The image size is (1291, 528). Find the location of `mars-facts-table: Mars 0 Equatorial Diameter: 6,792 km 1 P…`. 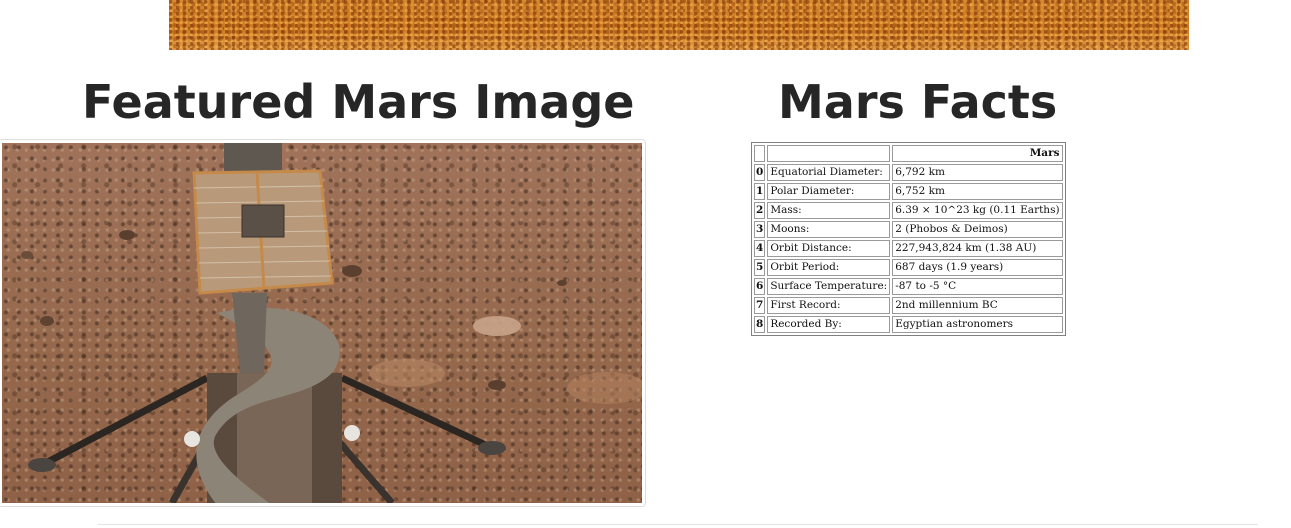

mars-facts-table: Mars 0 Equatorial Diameter: 6,792 km 1 P… is located at coordinates (908, 239).